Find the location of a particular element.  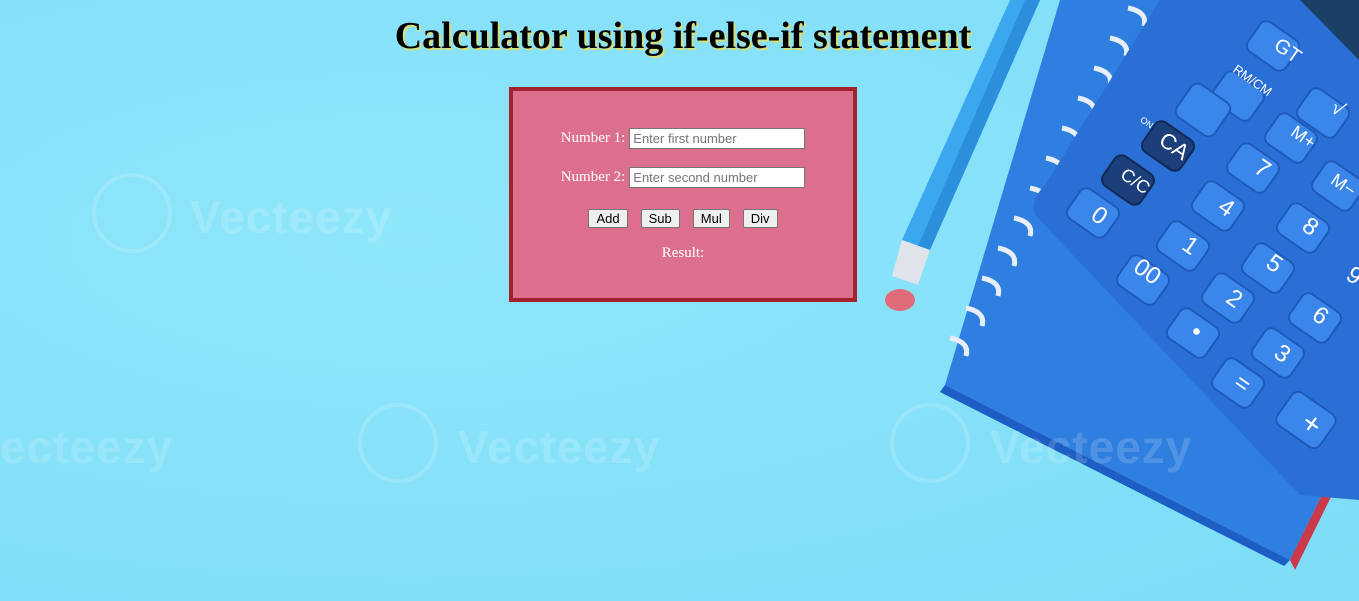

svg-text: 9 is located at coordinates (1350, 276).